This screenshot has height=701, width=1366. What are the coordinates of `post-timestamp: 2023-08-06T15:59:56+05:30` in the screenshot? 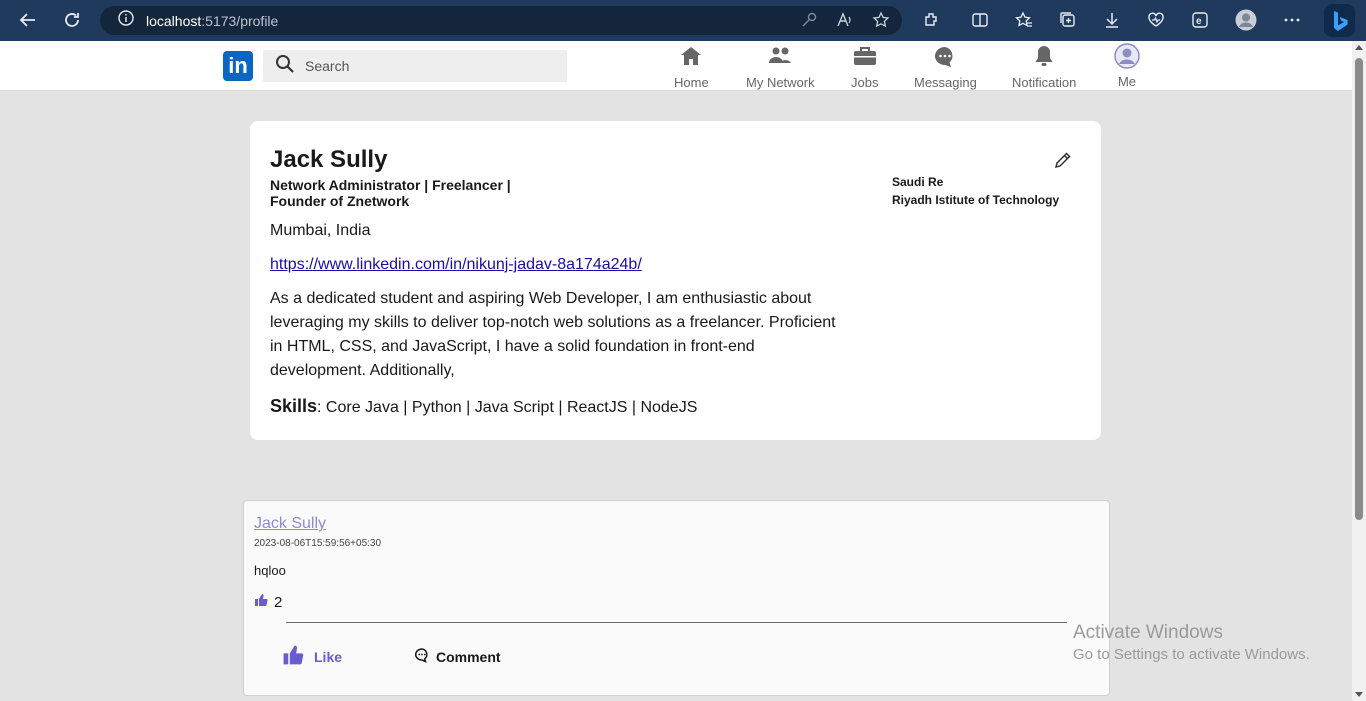 It's located at (318, 543).